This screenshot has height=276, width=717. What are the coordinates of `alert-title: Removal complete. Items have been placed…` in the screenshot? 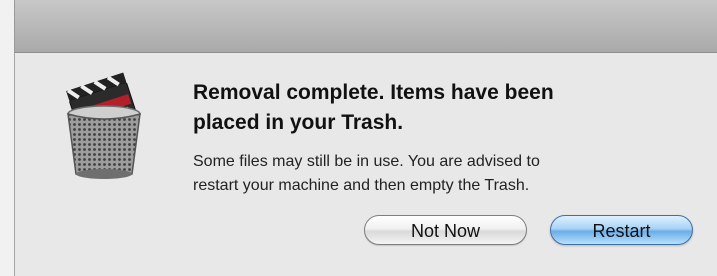 It's located at (428, 108).